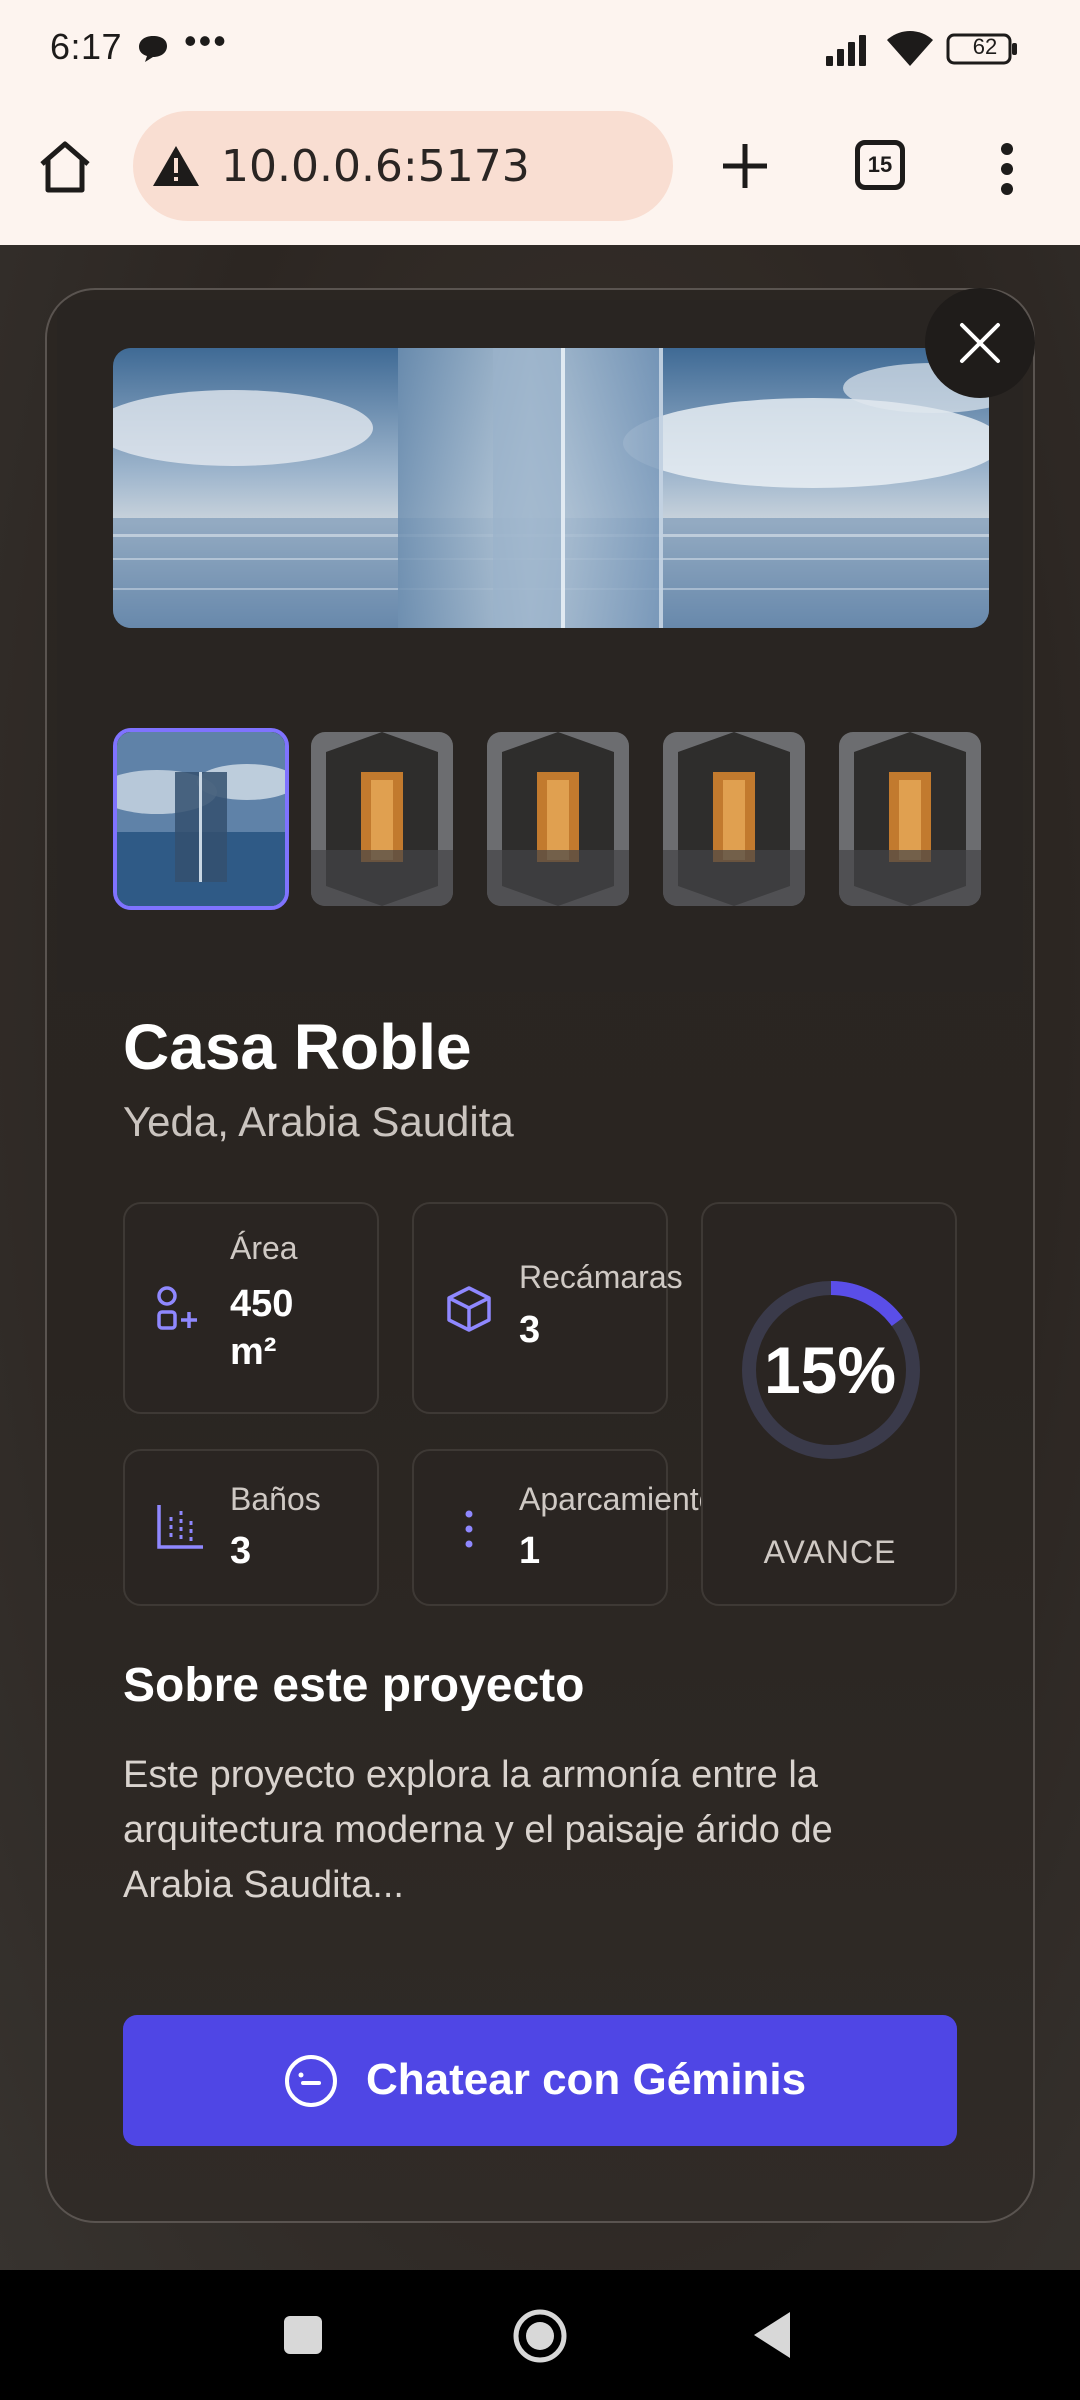 The width and height of the screenshot is (1080, 2400). I want to click on status-time: 6:17, so click(86, 46).